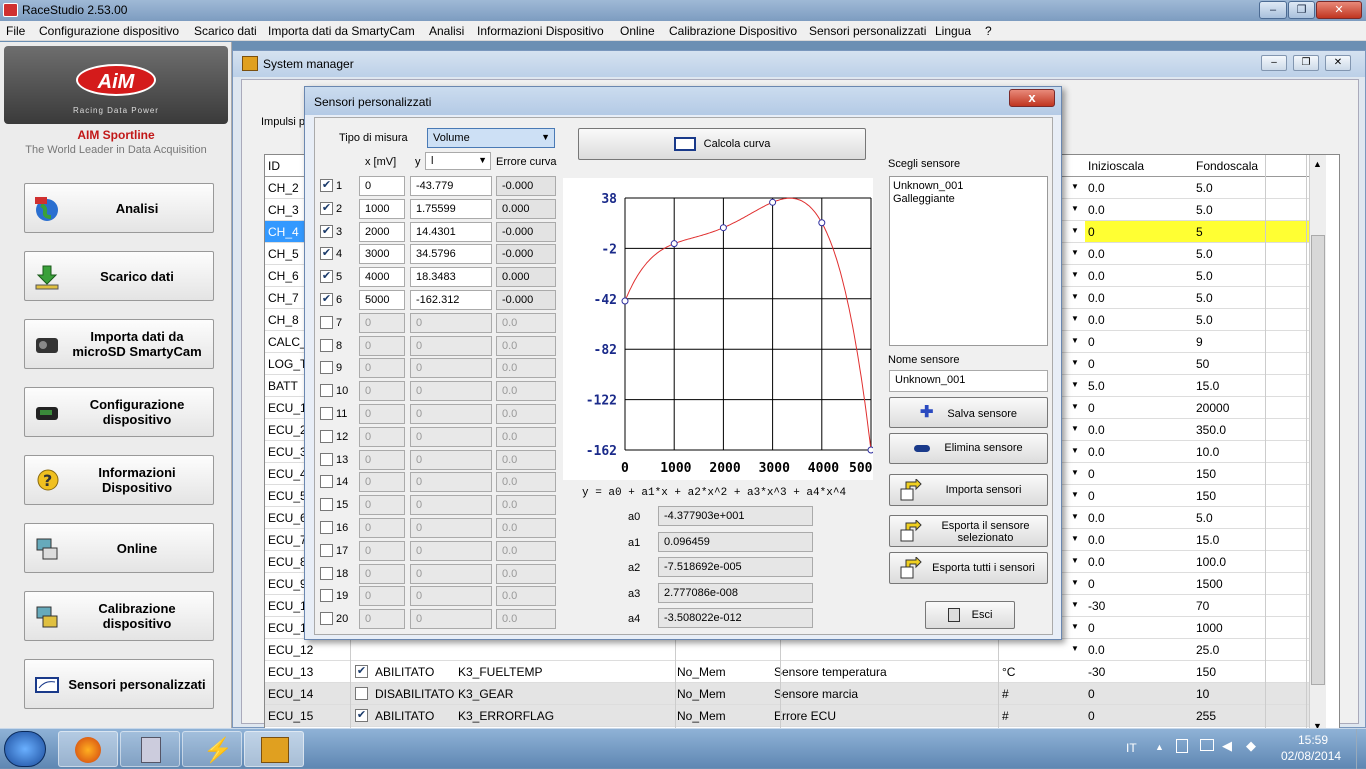 The image size is (1366, 769). I want to click on device-tray-icon, so click(1182, 746).